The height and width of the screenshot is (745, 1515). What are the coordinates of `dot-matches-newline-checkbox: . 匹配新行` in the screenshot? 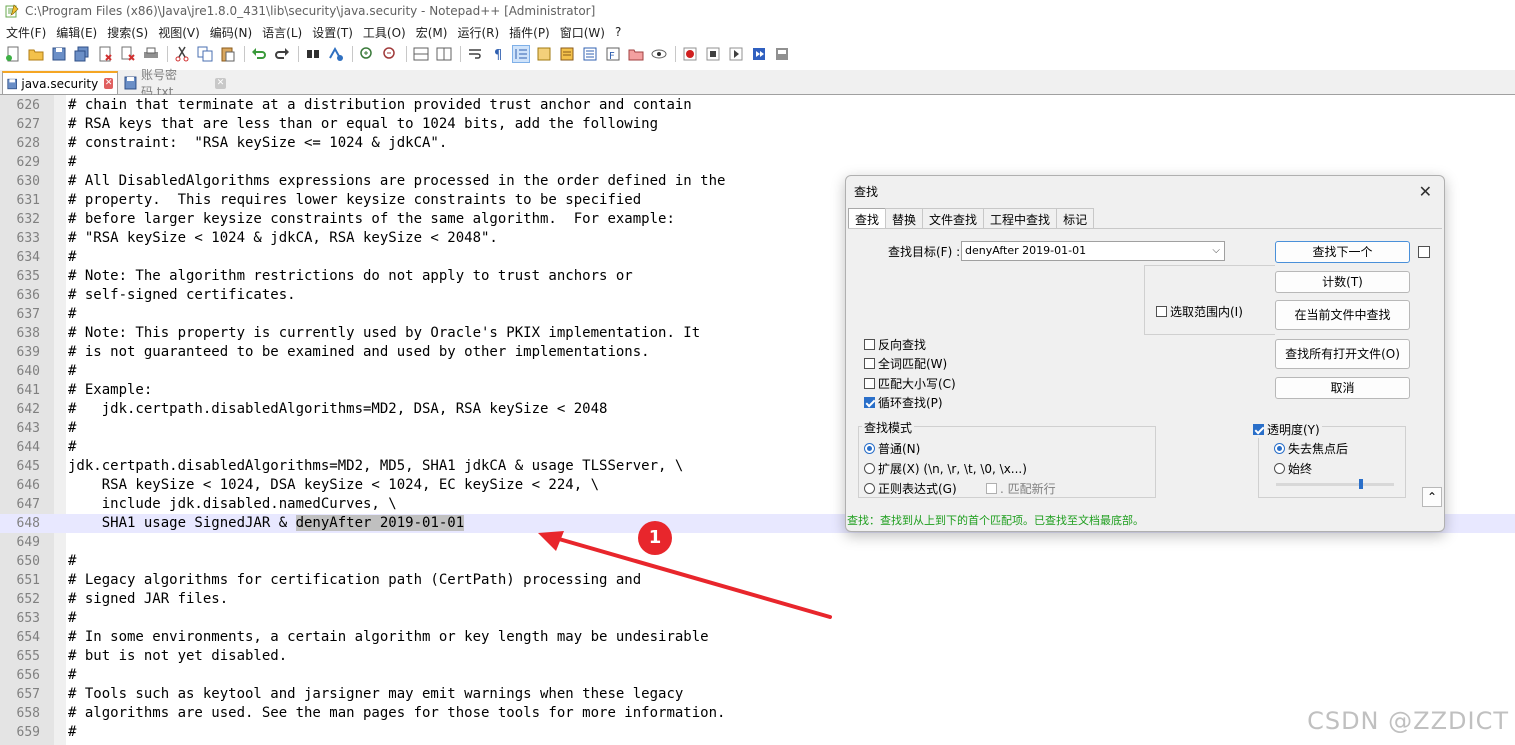 It's located at (1021, 488).